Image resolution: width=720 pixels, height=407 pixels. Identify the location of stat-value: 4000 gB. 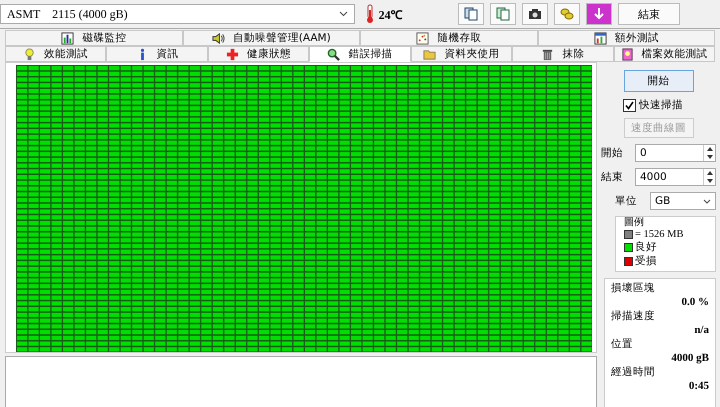
(690, 358).